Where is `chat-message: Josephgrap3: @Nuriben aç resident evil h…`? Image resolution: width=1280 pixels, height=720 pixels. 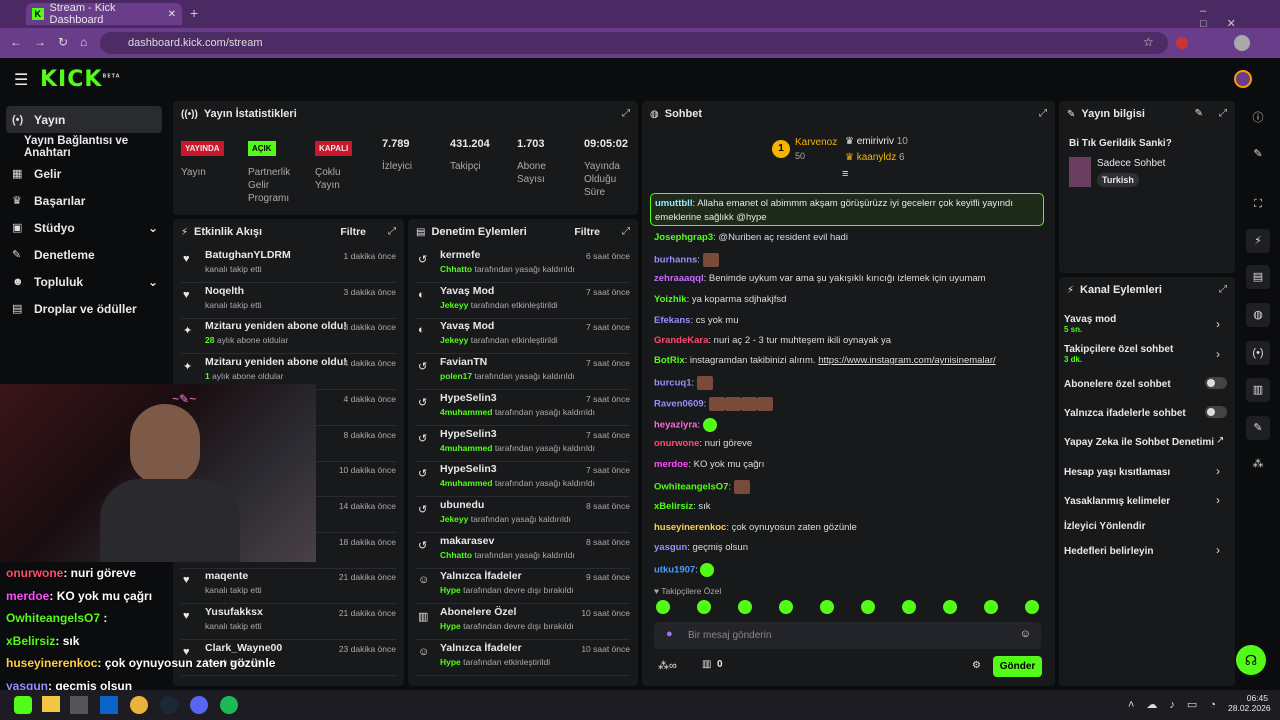
chat-message: Josephgrap3: @Nuriben aç resident evil h… is located at coordinates (751, 237).